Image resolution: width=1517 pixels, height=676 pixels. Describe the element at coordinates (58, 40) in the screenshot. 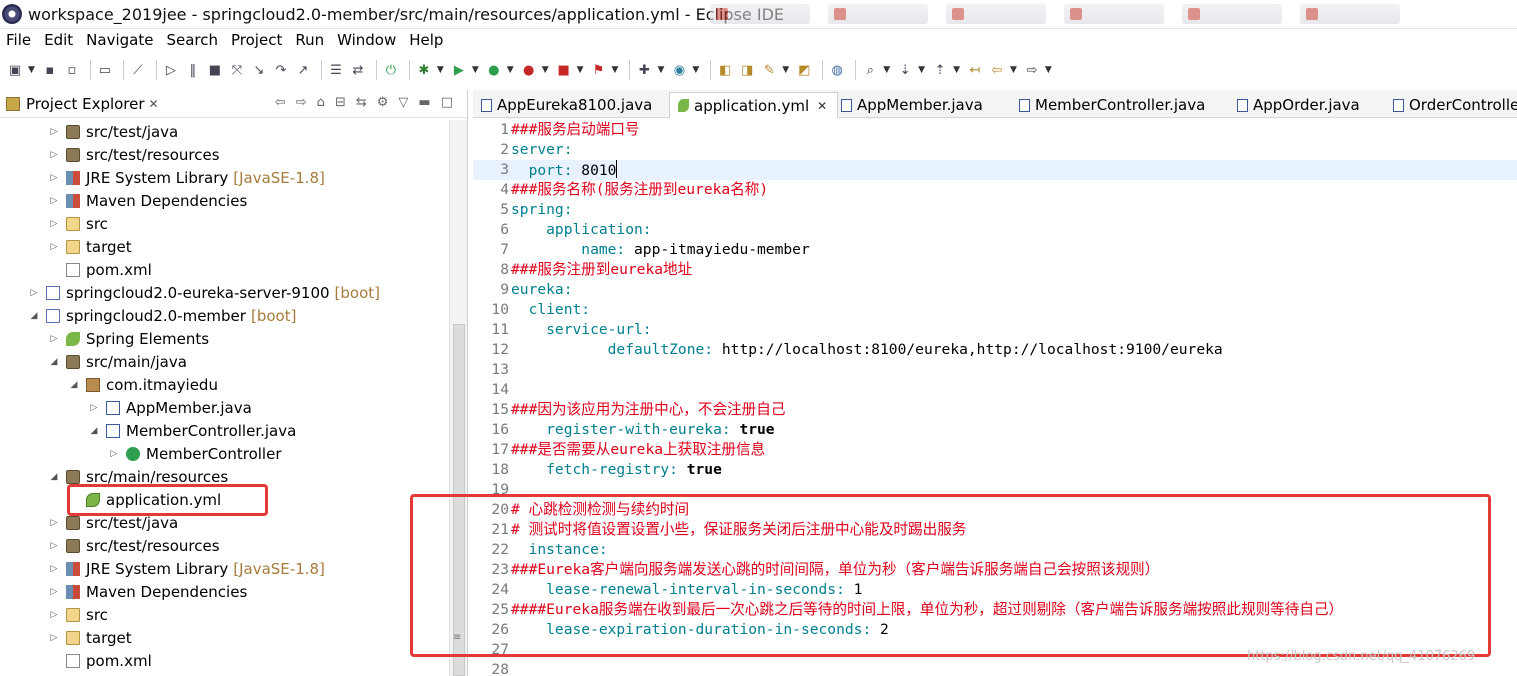

I see `menu-edit: Edit` at that location.